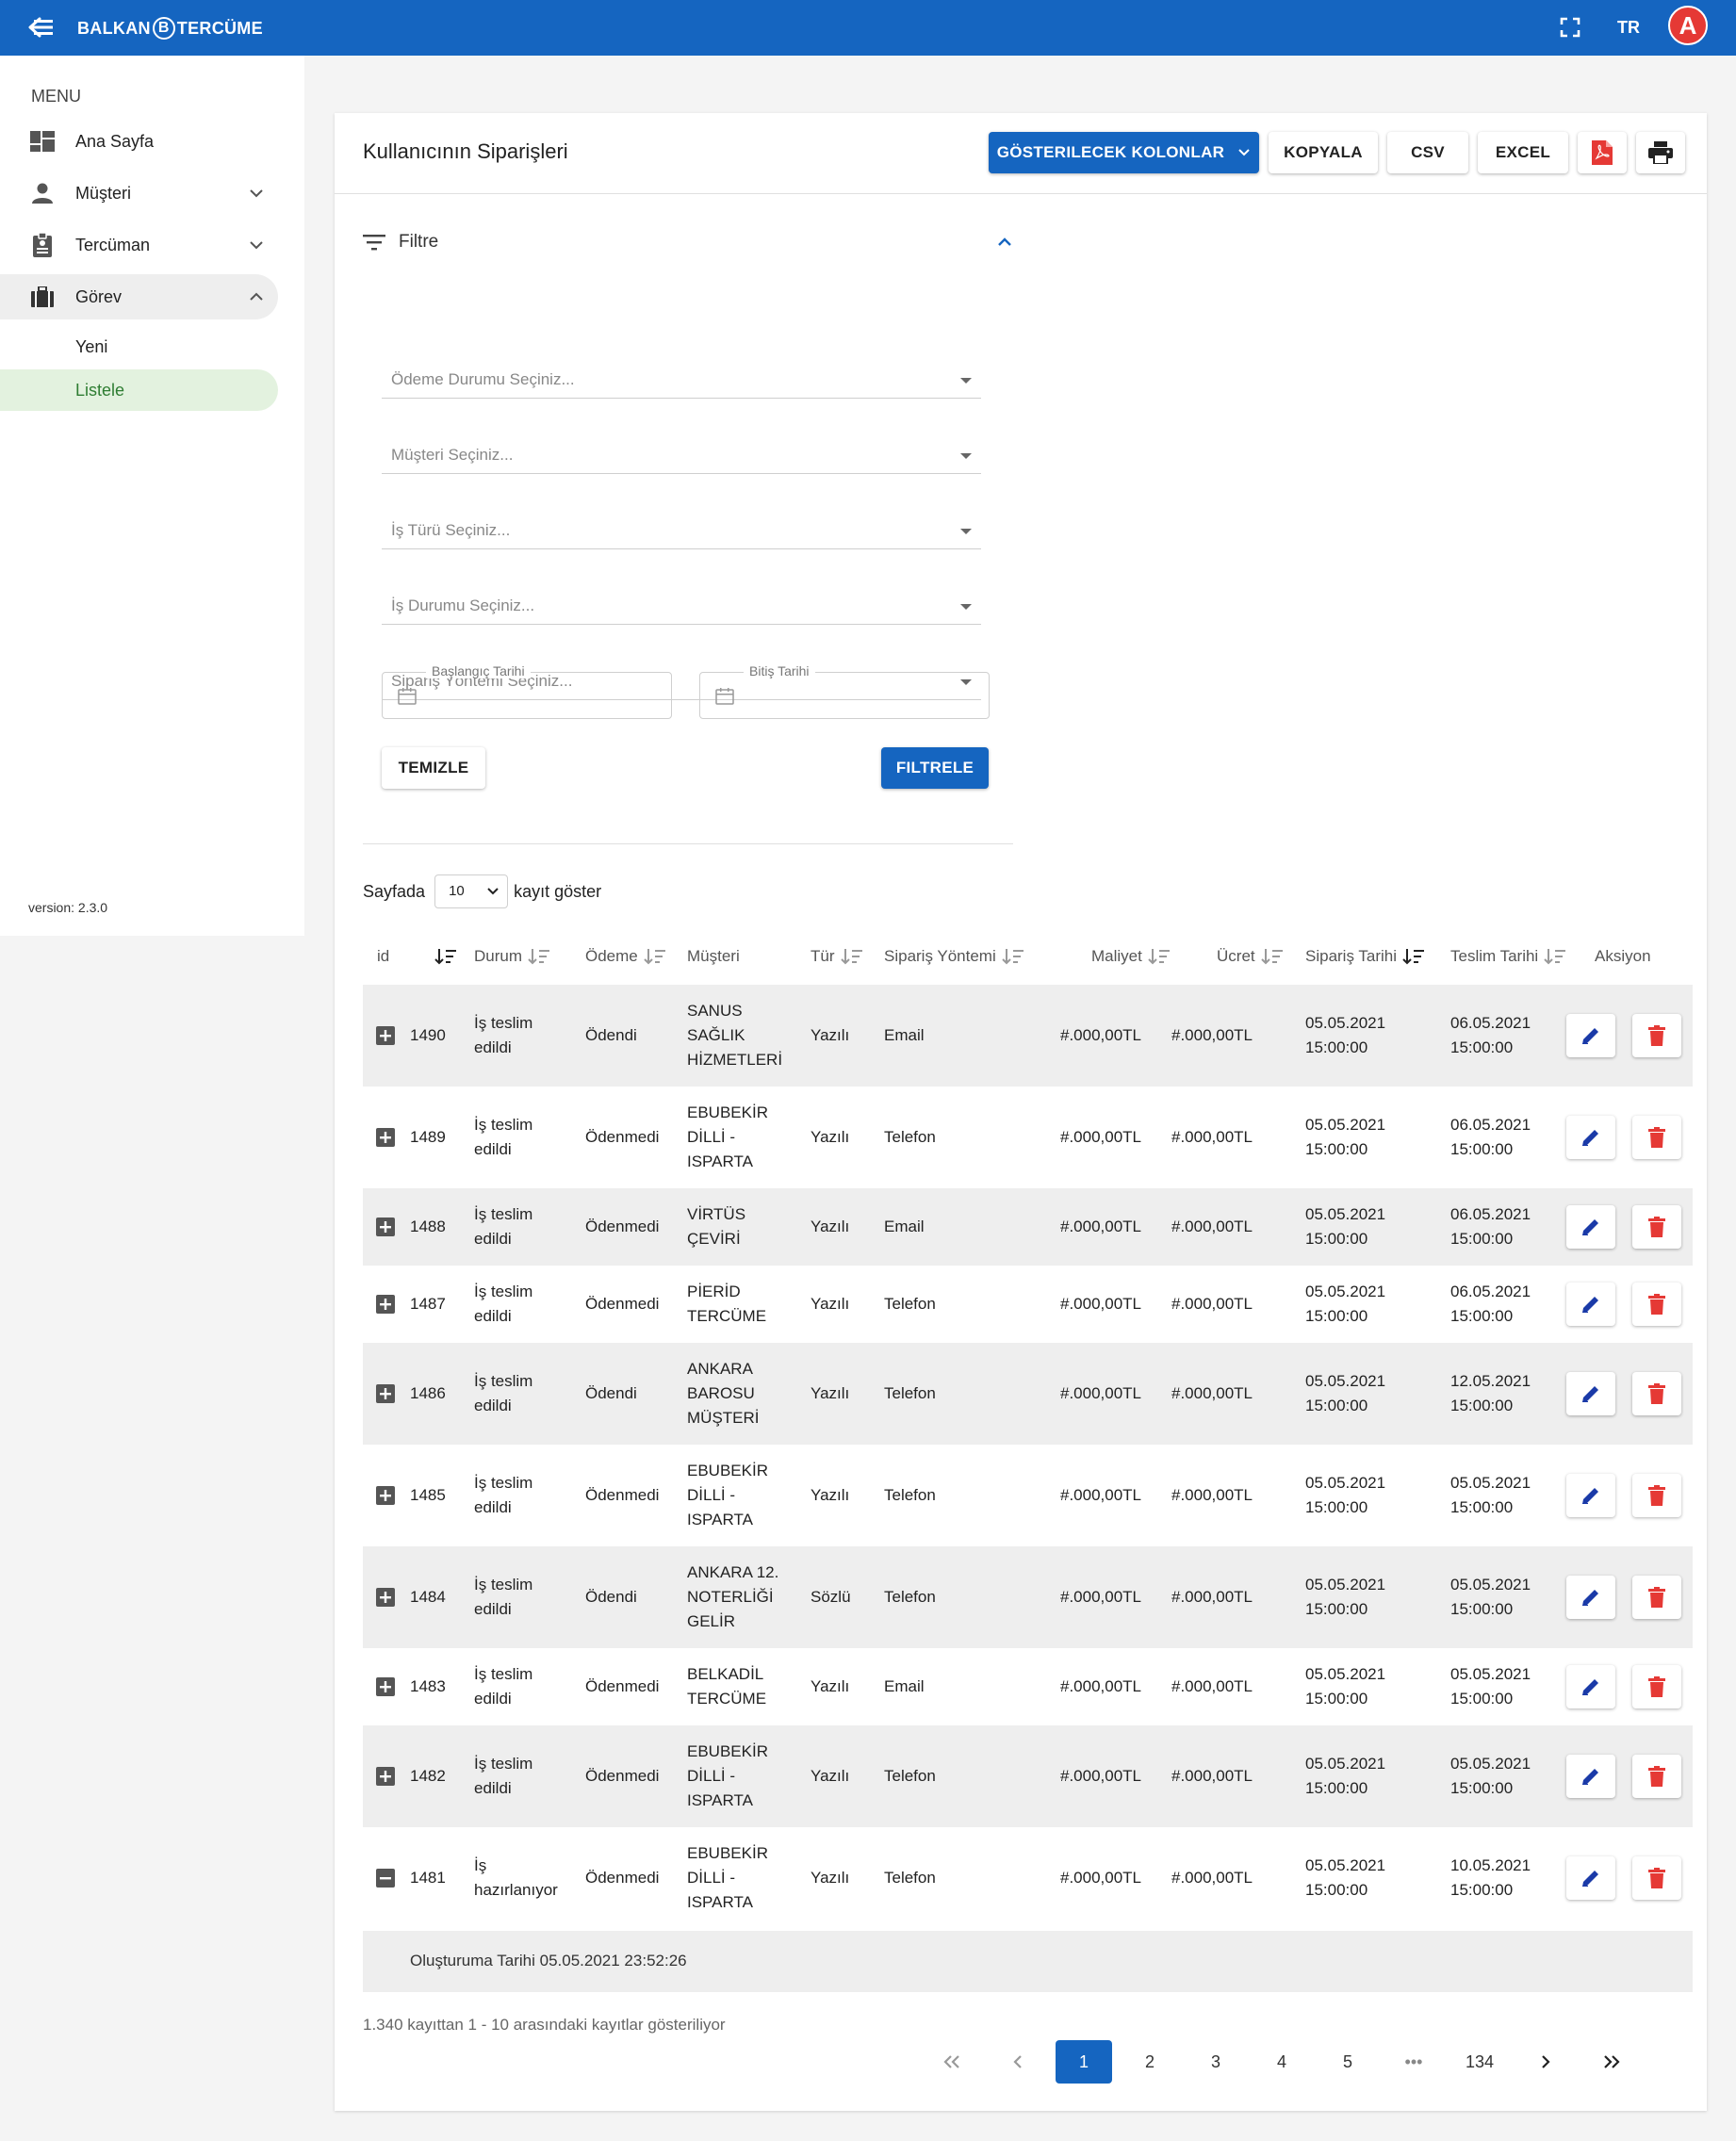  What do you see at coordinates (727, 1137) in the screenshot?
I see `cell-customer: EBUBEKİR DİLLİ - ISPARTA` at bounding box center [727, 1137].